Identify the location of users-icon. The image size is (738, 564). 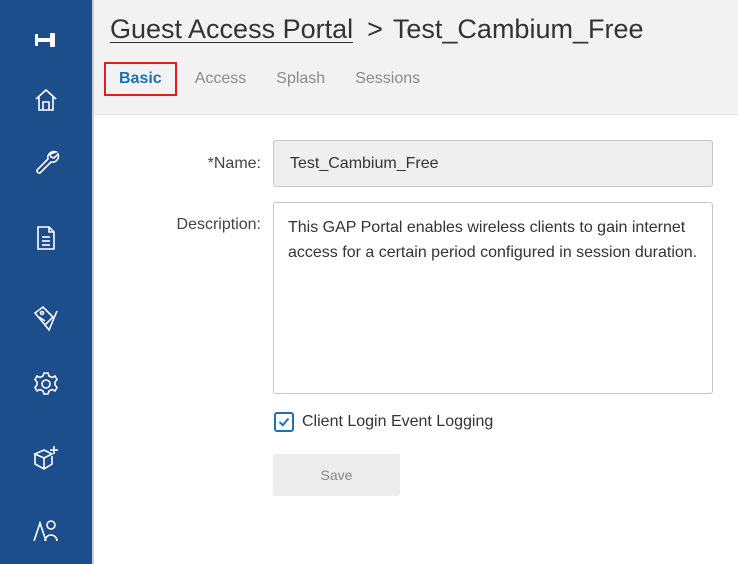
(46, 530).